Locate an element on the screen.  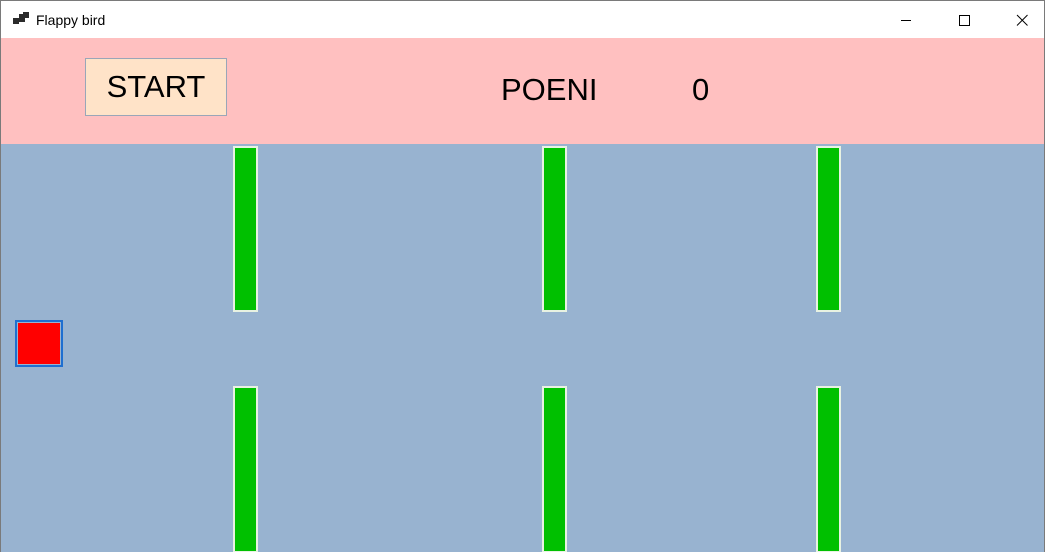
score-label: POENI is located at coordinates (549, 89).